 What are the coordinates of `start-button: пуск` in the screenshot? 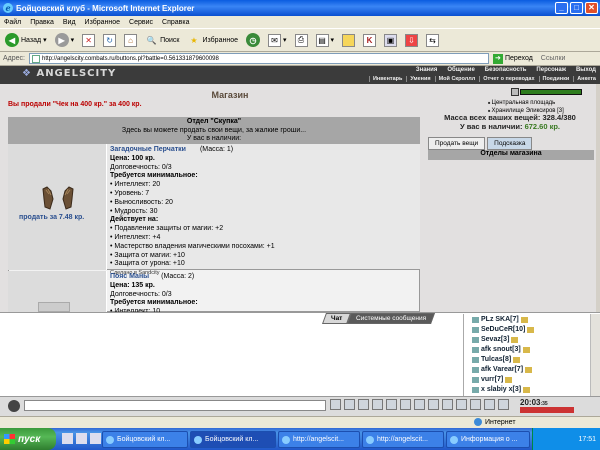 It's located at (28, 439).